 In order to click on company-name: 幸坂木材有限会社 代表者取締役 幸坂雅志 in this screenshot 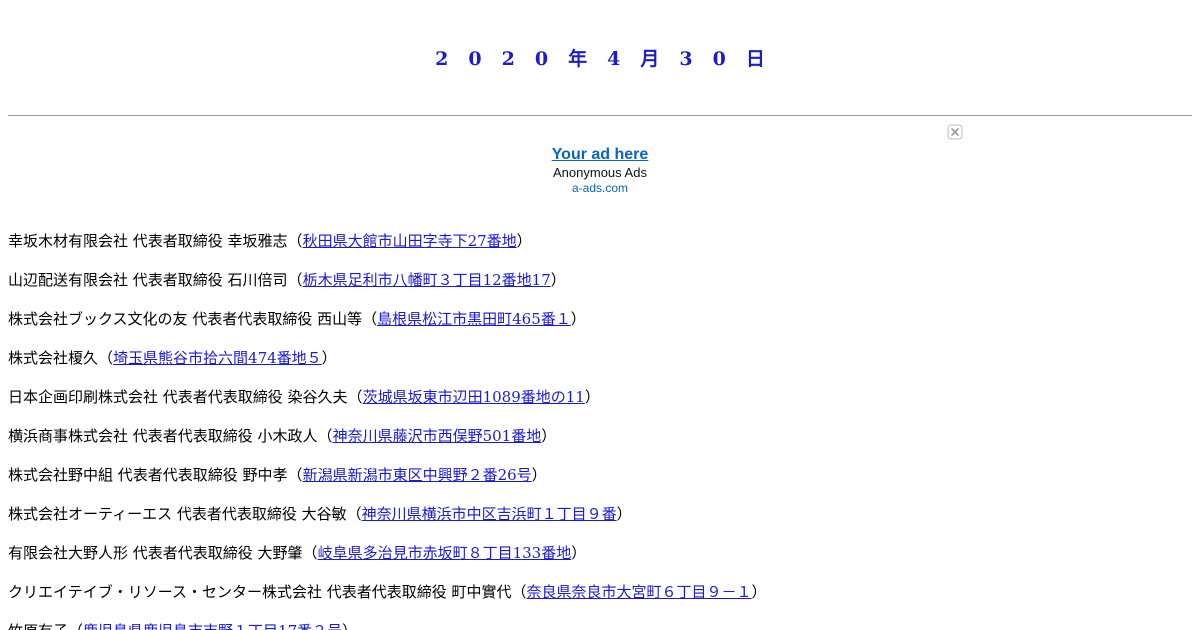, I will do `click(148, 241)`.